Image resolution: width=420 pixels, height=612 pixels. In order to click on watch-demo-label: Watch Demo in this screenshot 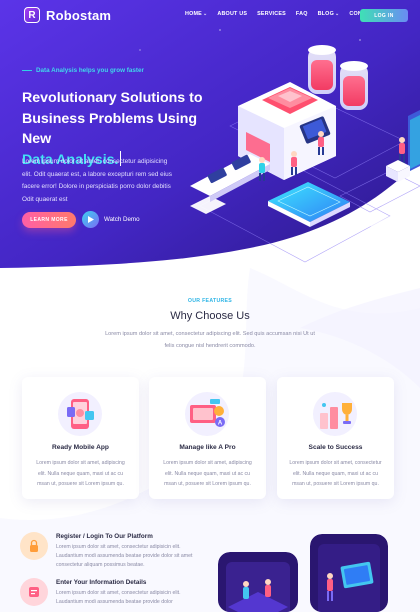, I will do `click(122, 219)`.